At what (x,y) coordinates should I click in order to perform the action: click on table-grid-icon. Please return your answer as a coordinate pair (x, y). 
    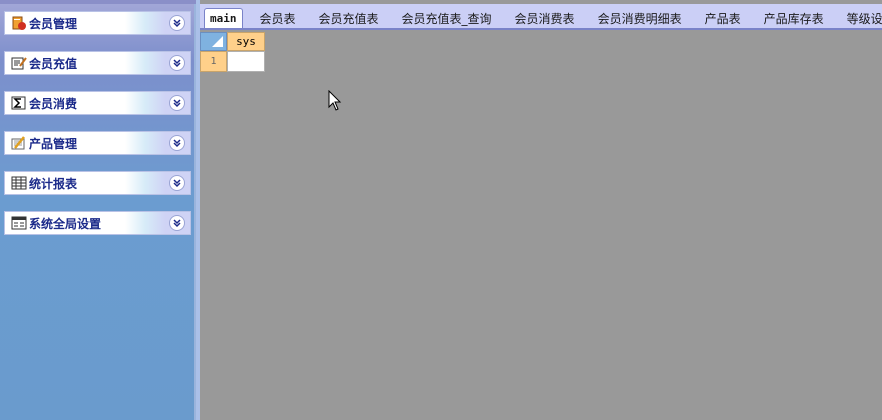
    Looking at the image, I should click on (19, 183).